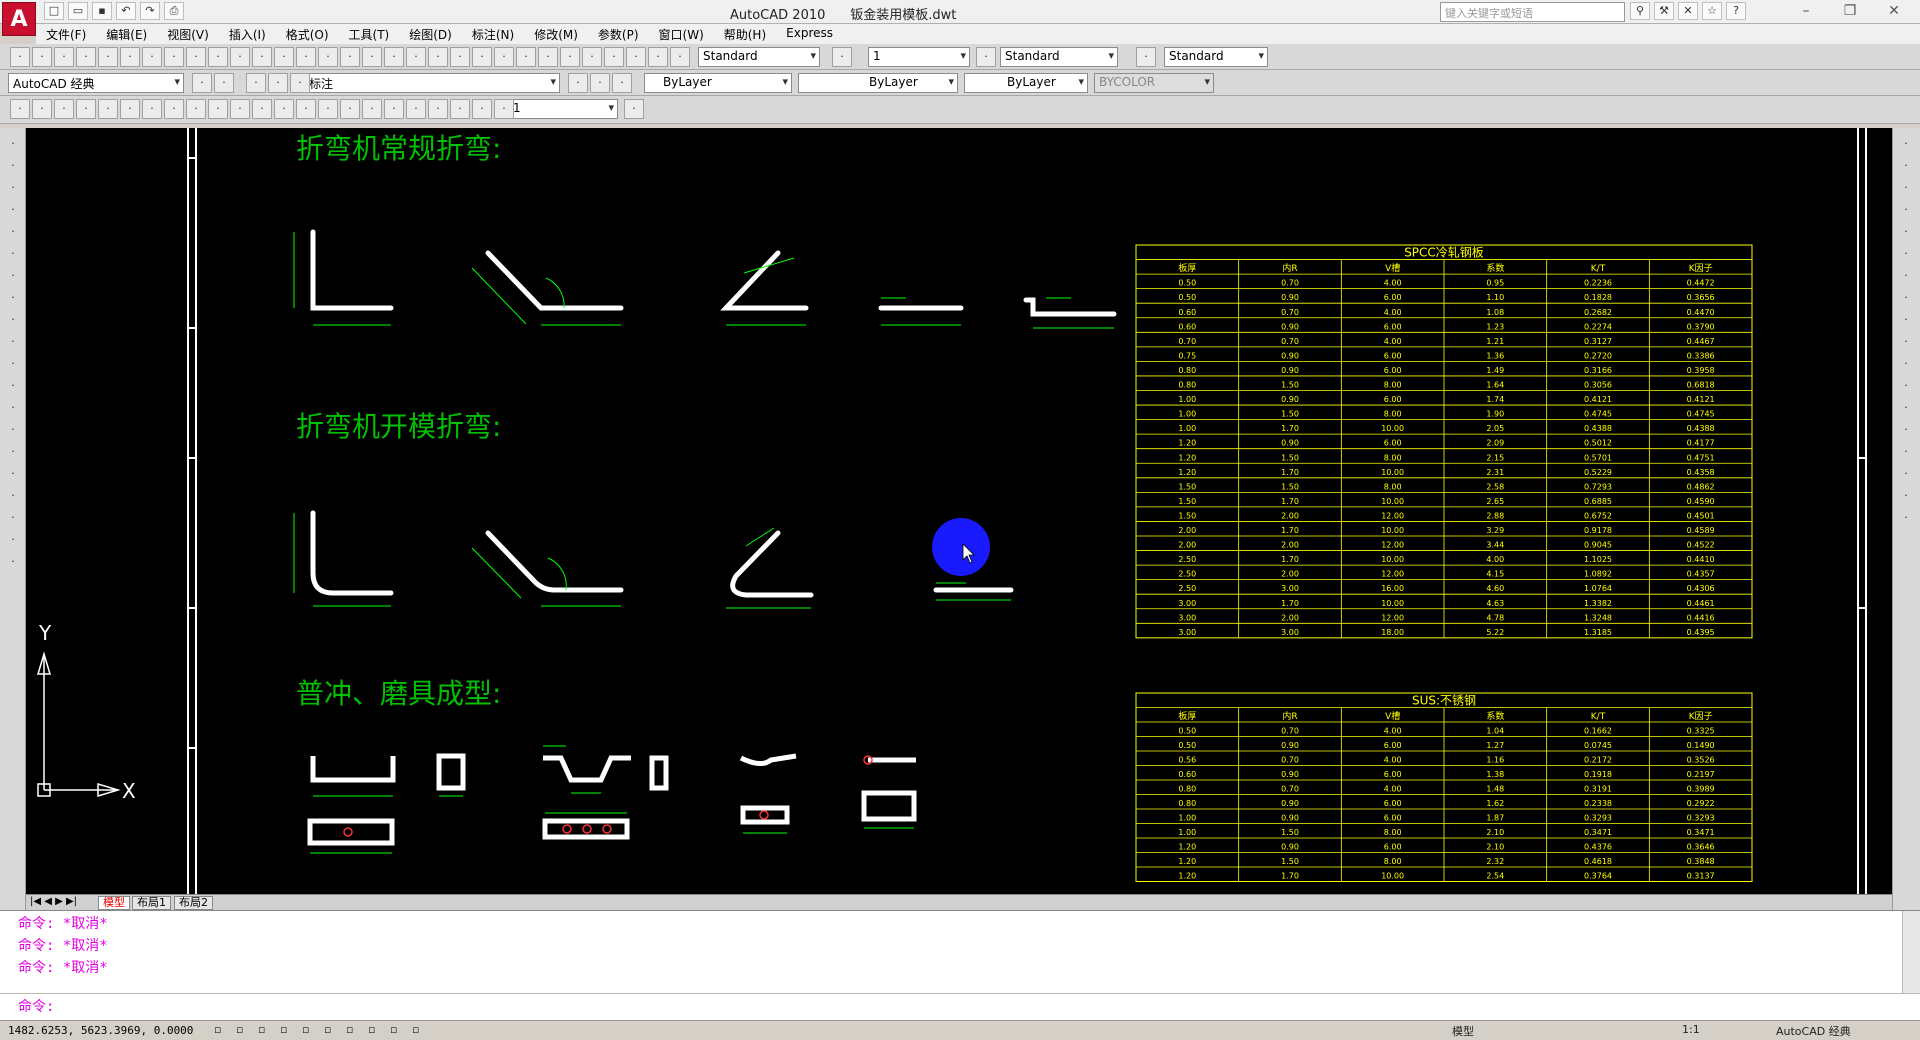  What do you see at coordinates (1532, 12) in the screenshot?
I see `help-search-input: 键入关键字或短语` at bounding box center [1532, 12].